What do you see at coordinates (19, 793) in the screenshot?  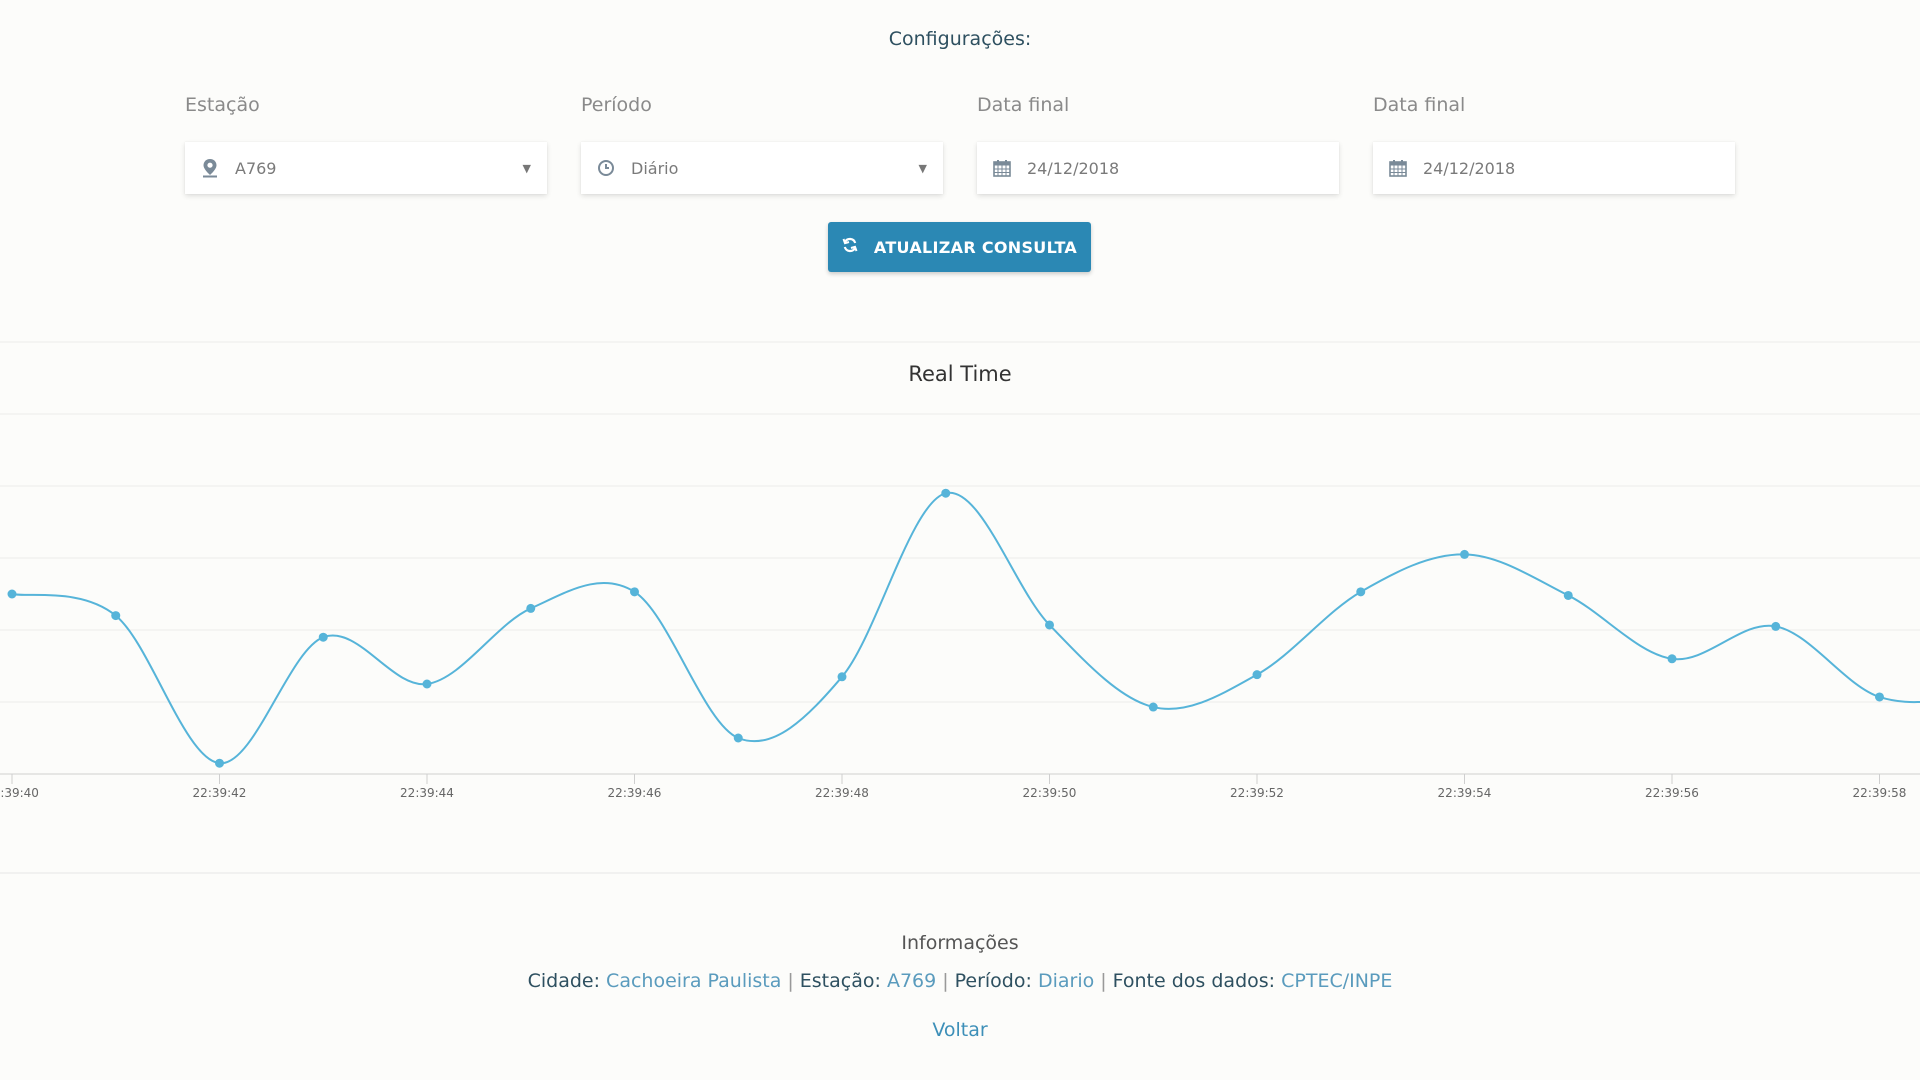 I see `x-tick-label: 22:39:40` at bounding box center [19, 793].